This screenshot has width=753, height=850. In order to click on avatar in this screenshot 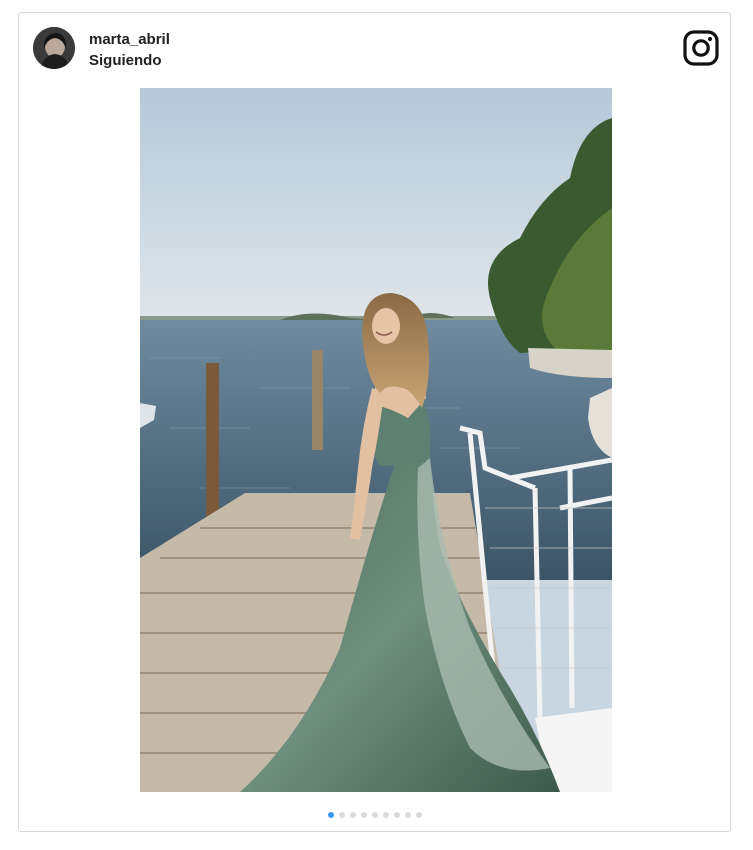, I will do `click(54, 48)`.